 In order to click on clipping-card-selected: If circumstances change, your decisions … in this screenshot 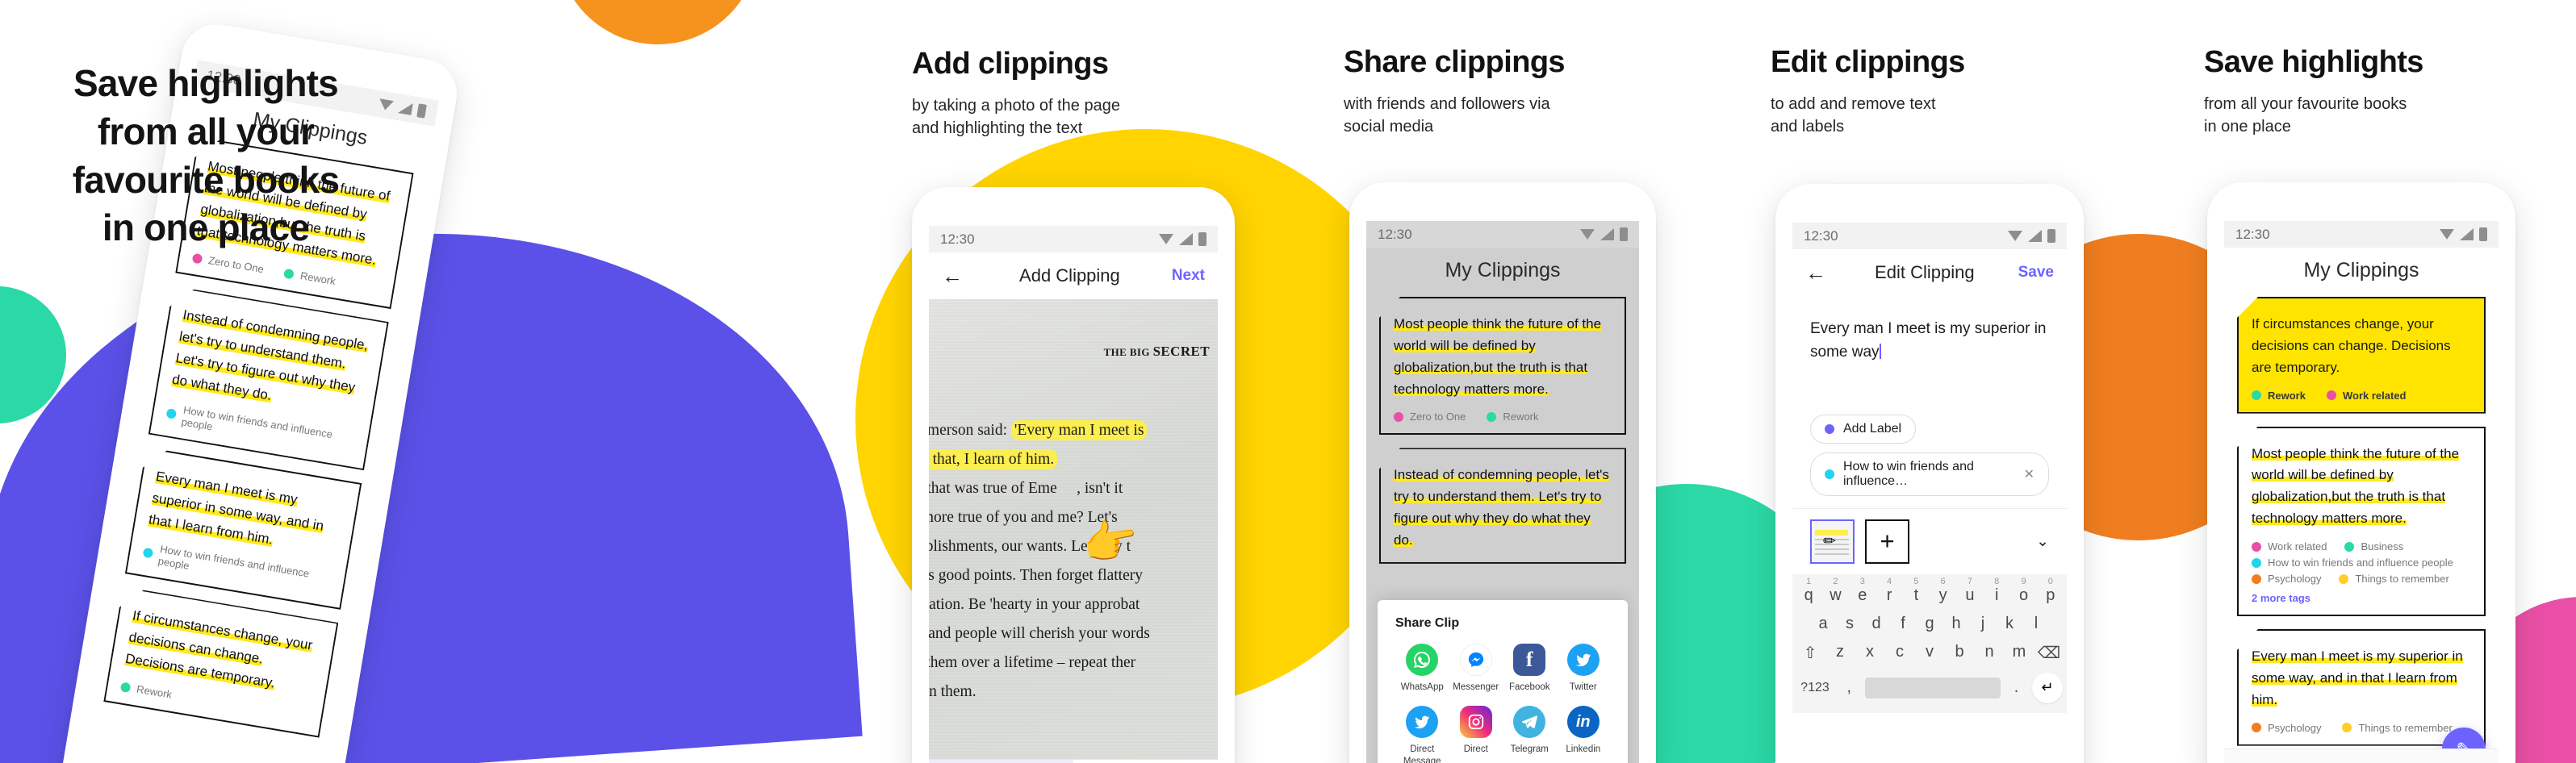, I will do `click(2361, 355)`.